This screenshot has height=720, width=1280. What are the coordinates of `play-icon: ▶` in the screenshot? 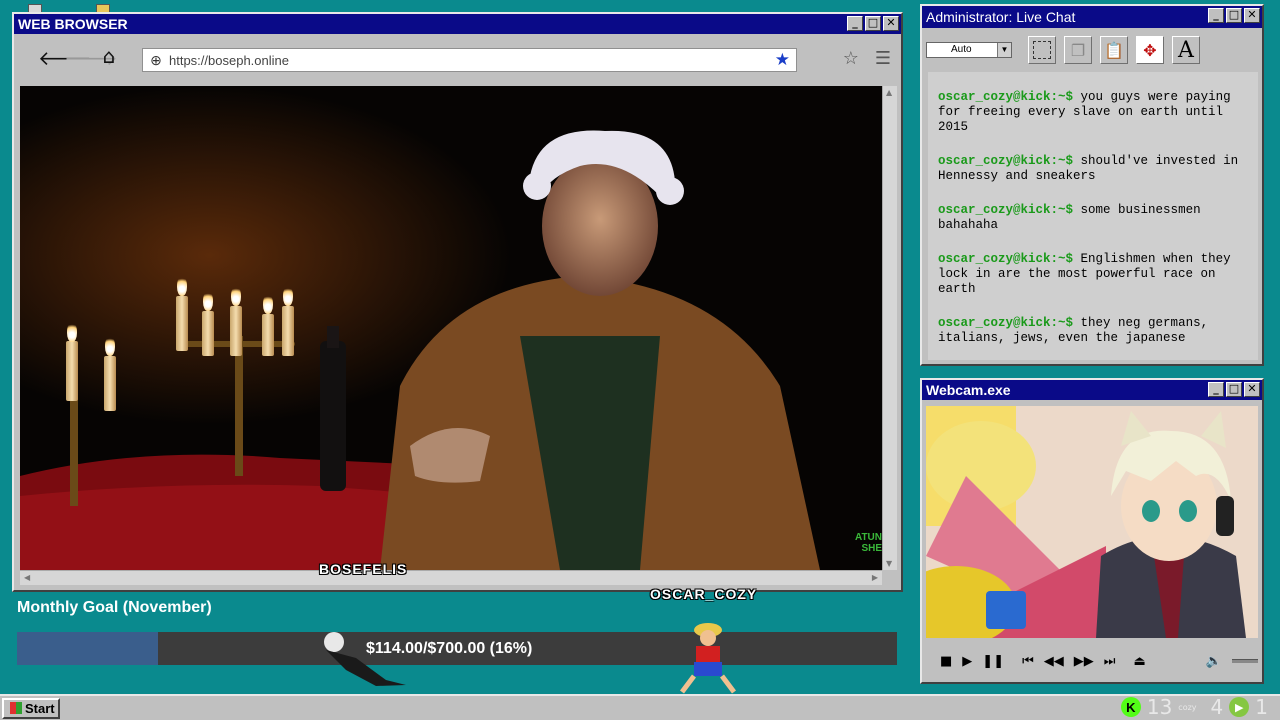 It's located at (967, 661).